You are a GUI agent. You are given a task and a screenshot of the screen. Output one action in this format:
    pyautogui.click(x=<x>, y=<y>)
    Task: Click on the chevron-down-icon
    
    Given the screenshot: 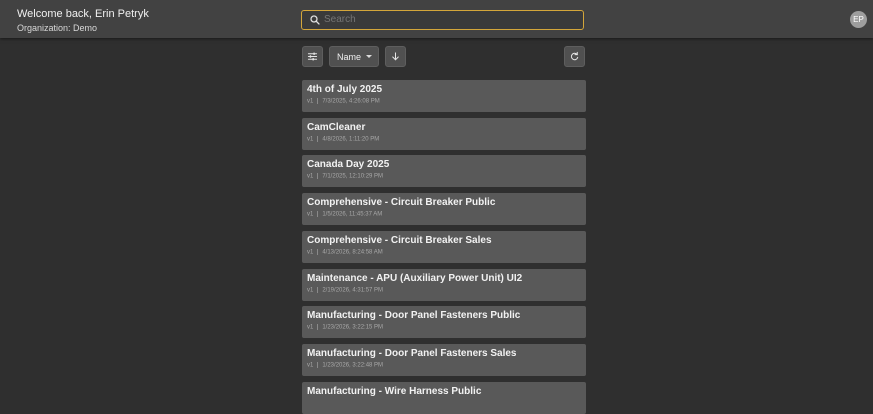 What is the action you would take?
    pyautogui.click(x=369, y=56)
    